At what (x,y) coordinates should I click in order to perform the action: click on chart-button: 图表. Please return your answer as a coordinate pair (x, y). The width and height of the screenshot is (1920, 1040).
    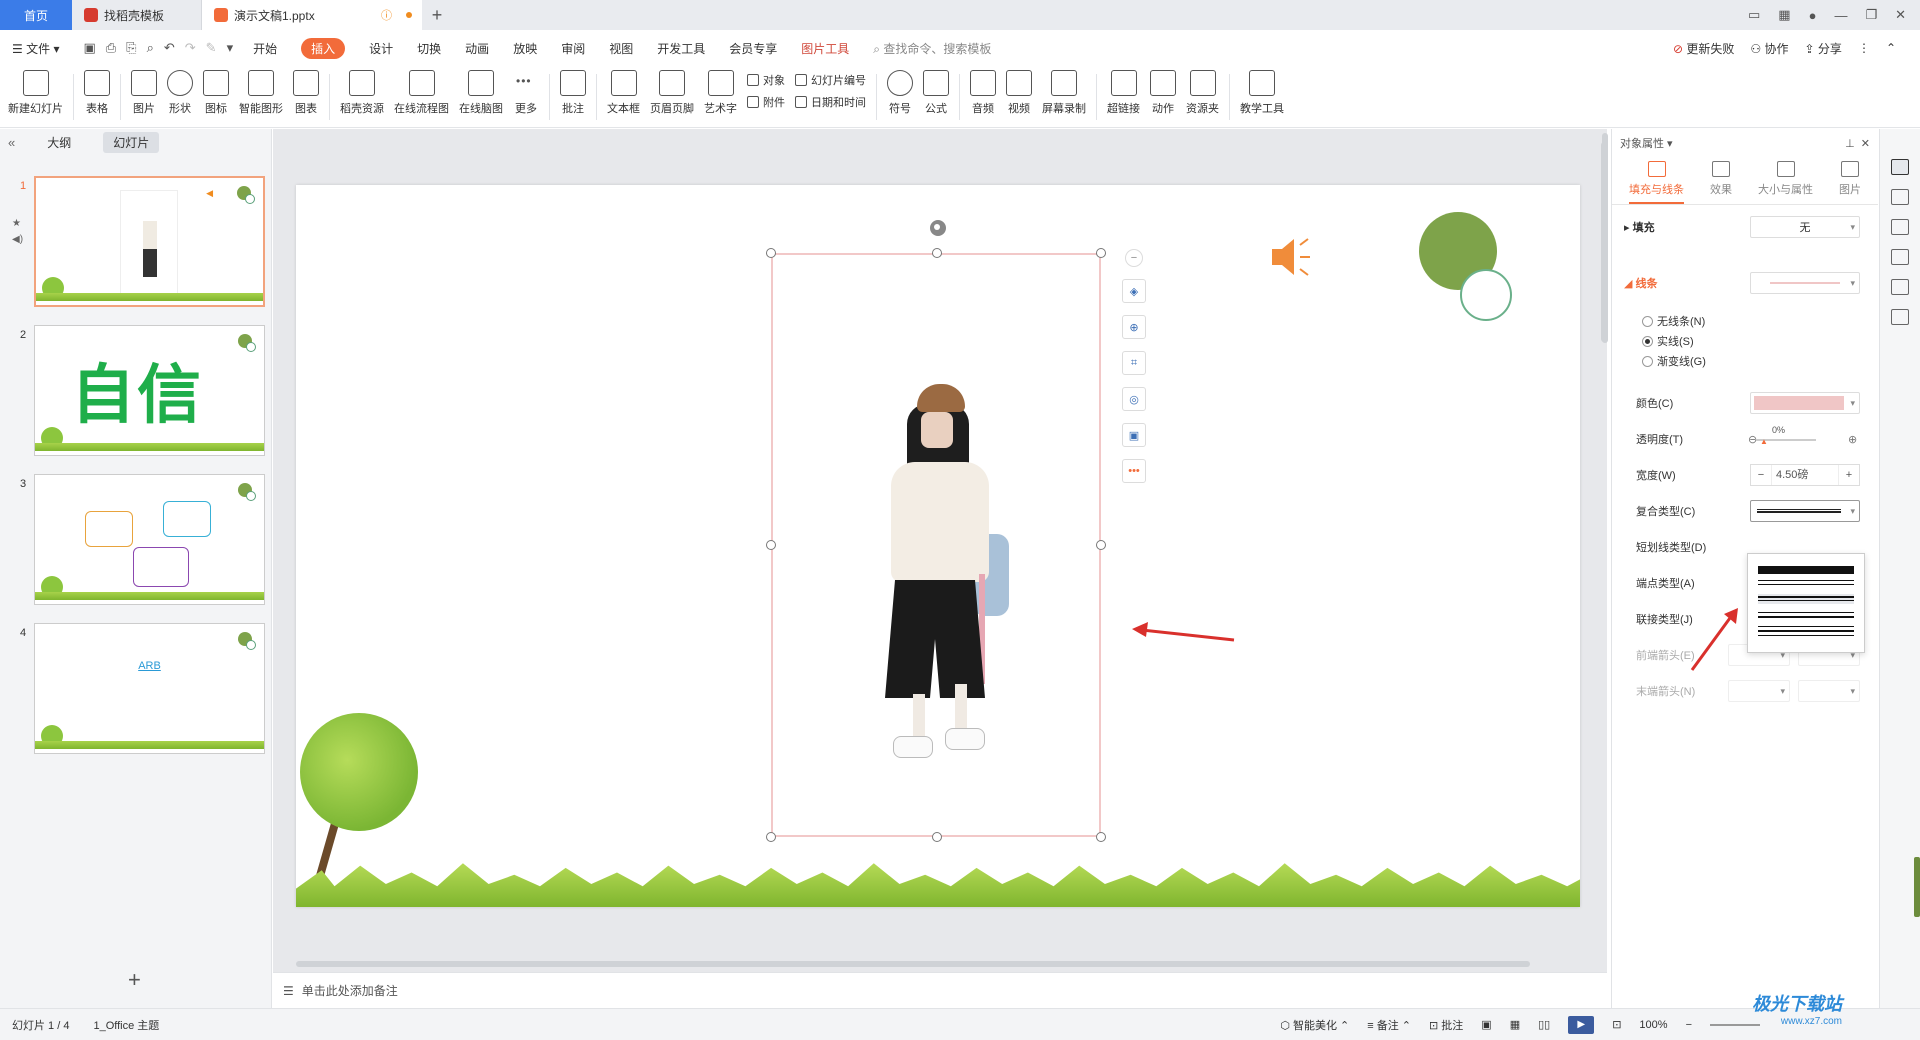
    Looking at the image, I should click on (306, 91).